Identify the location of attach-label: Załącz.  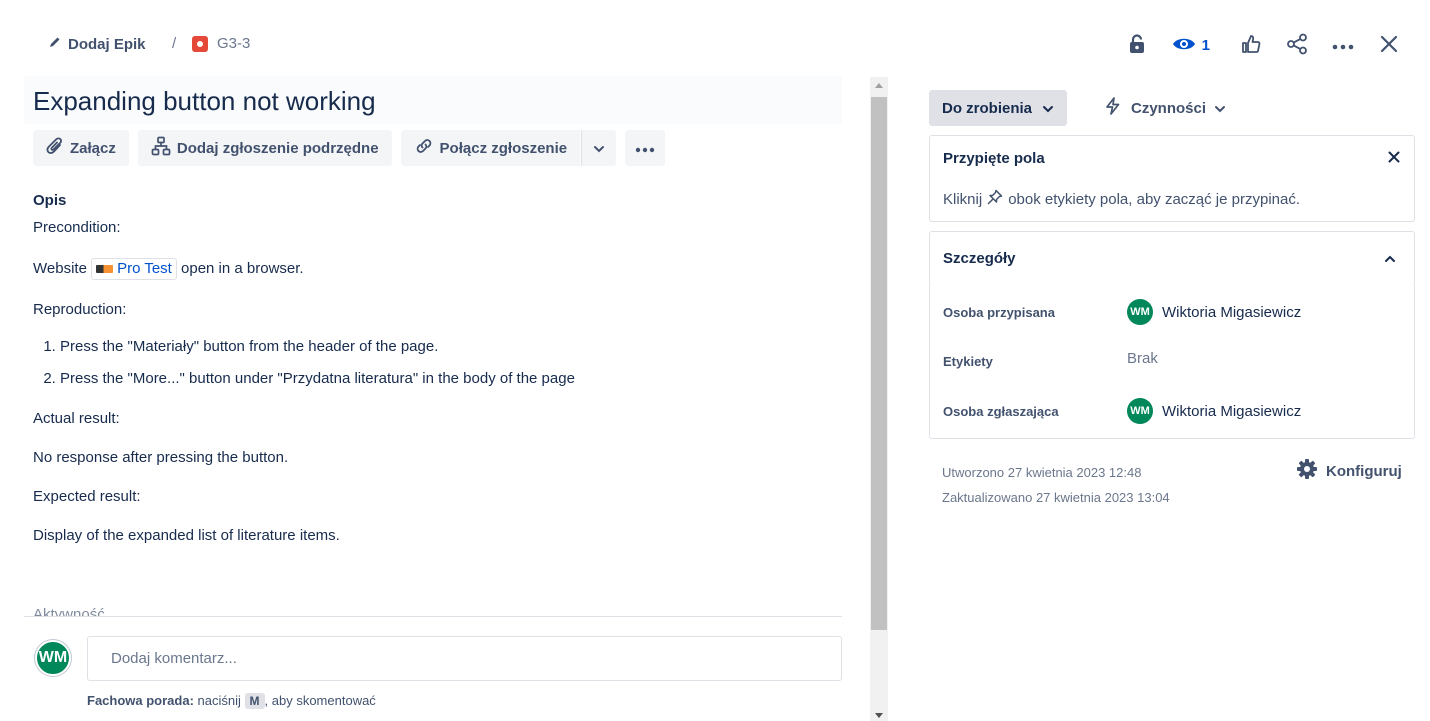
(93, 148).